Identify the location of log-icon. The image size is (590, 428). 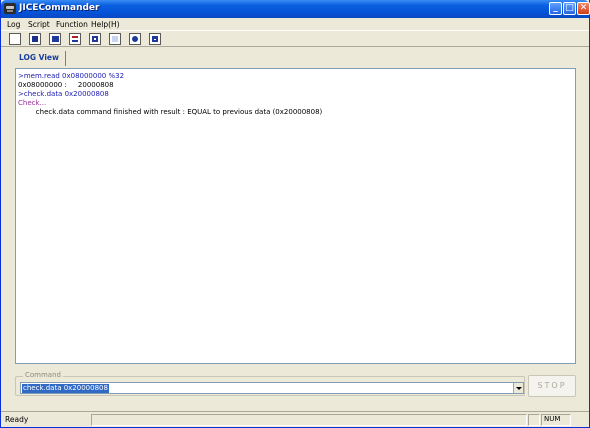
(75, 39).